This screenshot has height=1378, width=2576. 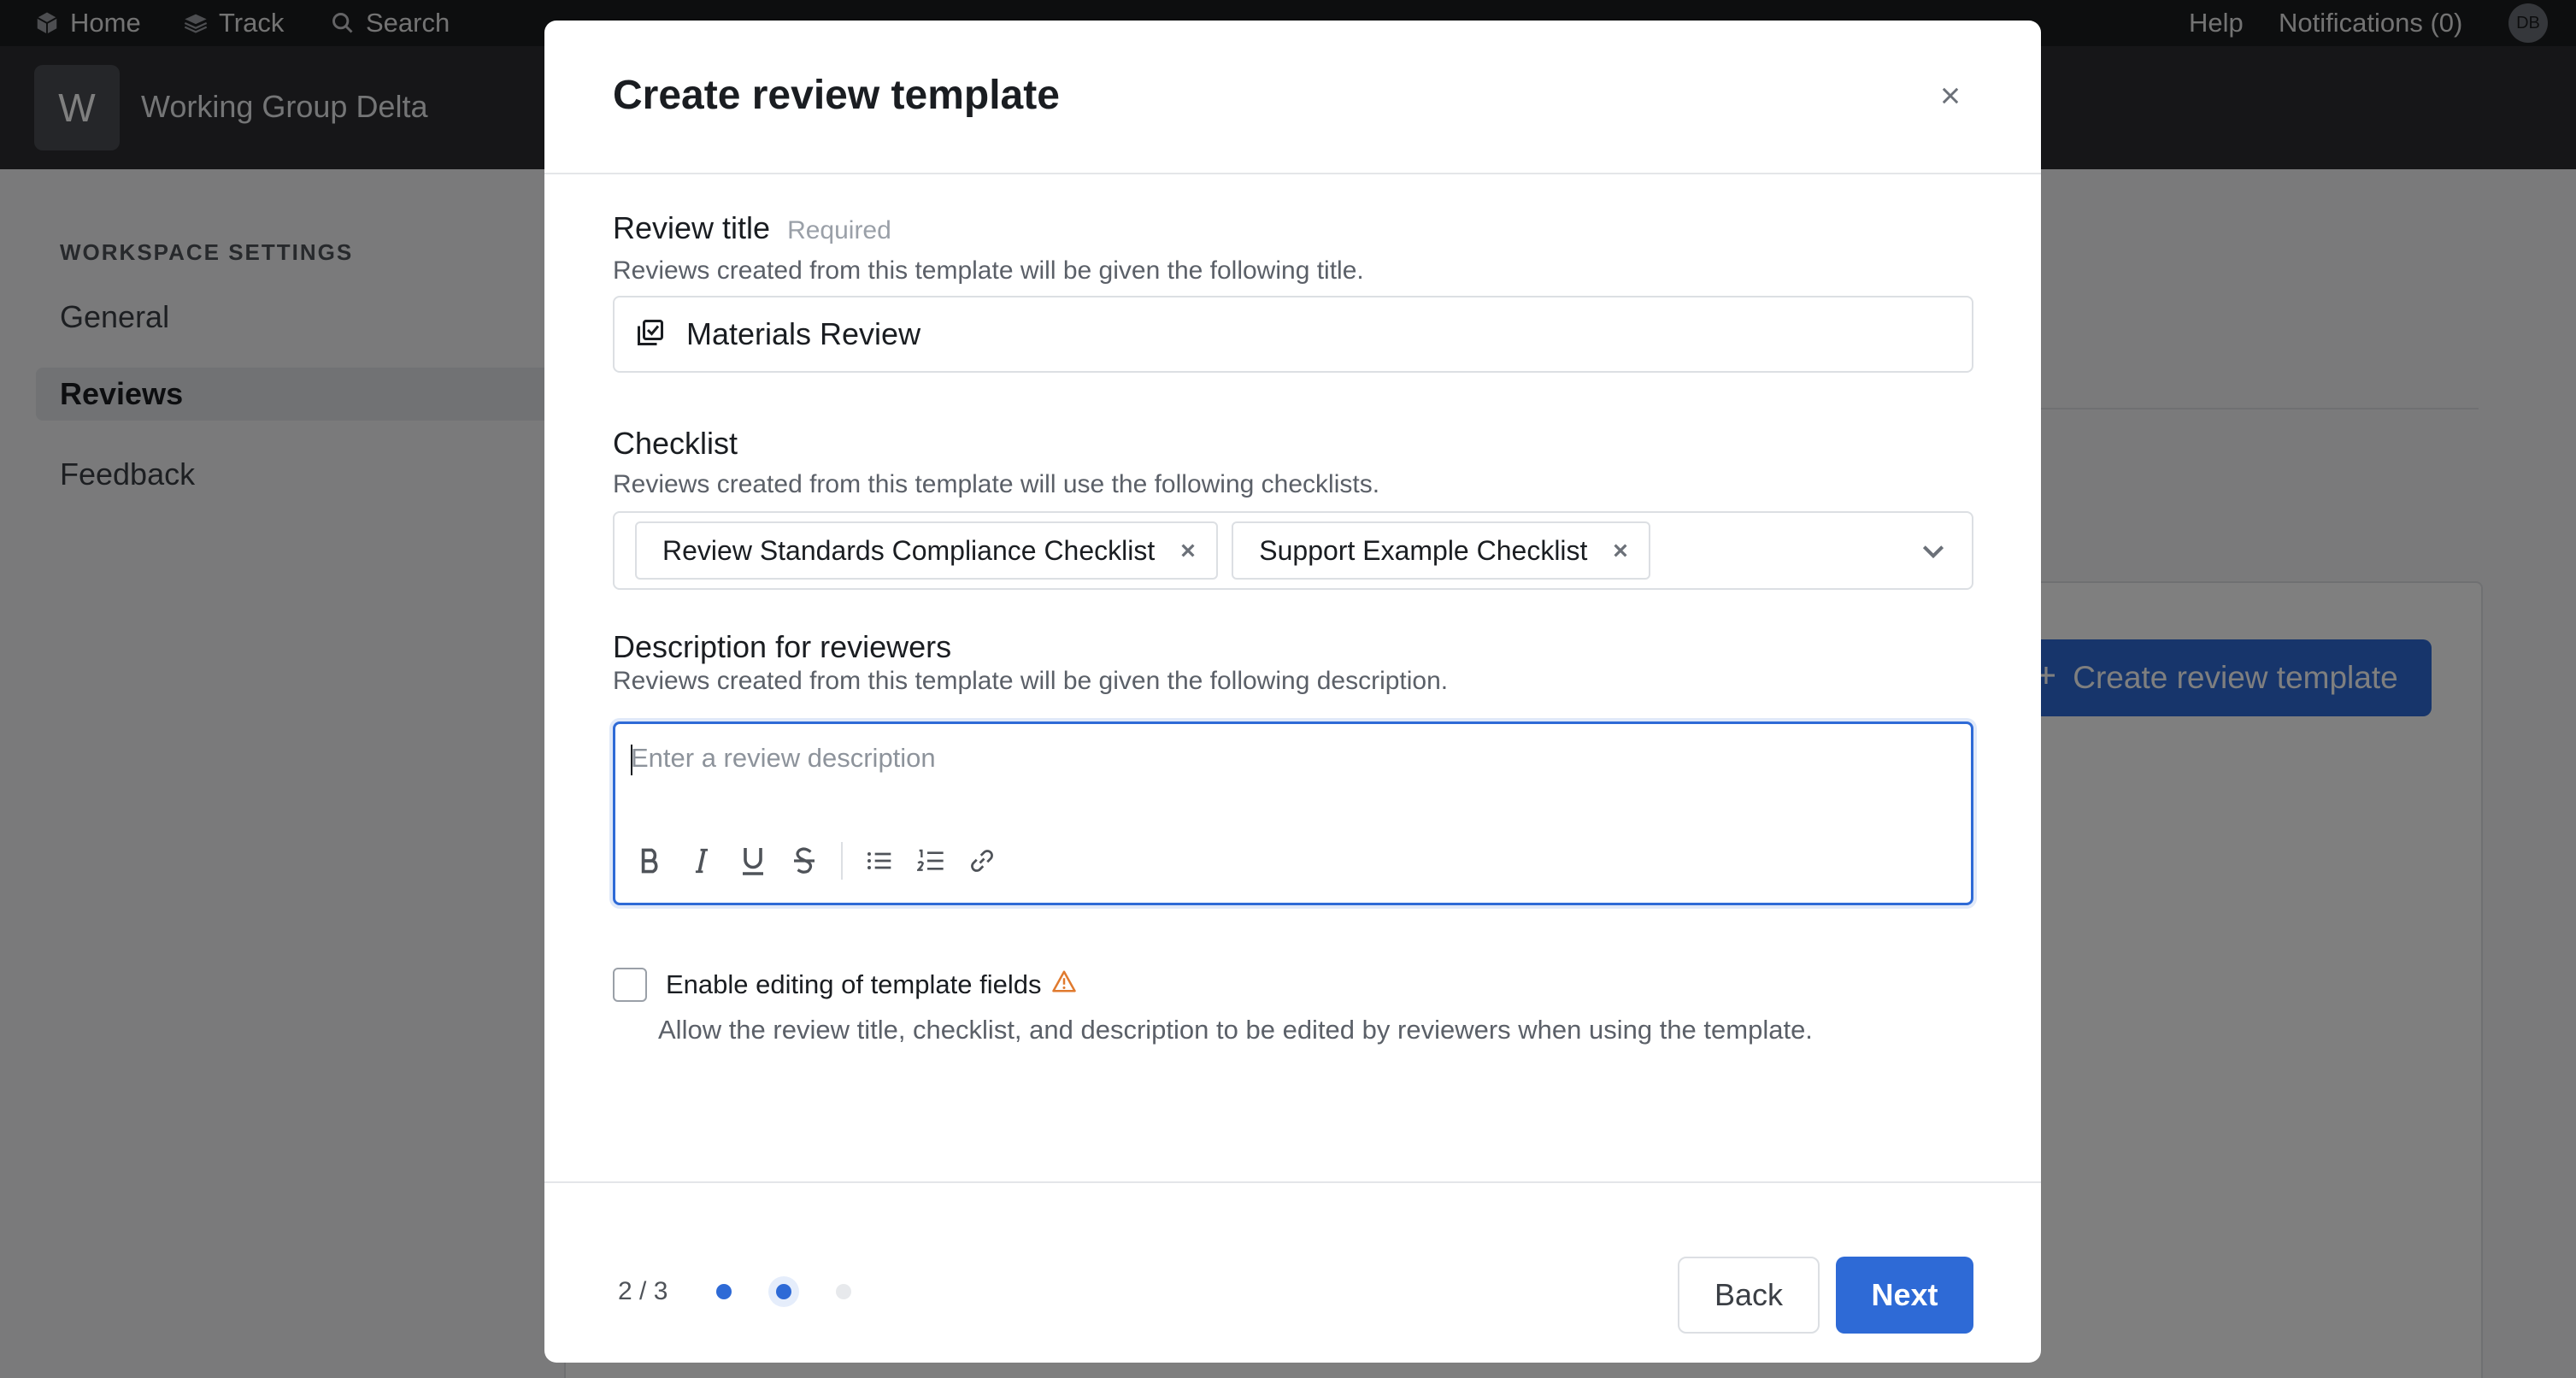 I want to click on toolbar-separator, so click(x=842, y=861).